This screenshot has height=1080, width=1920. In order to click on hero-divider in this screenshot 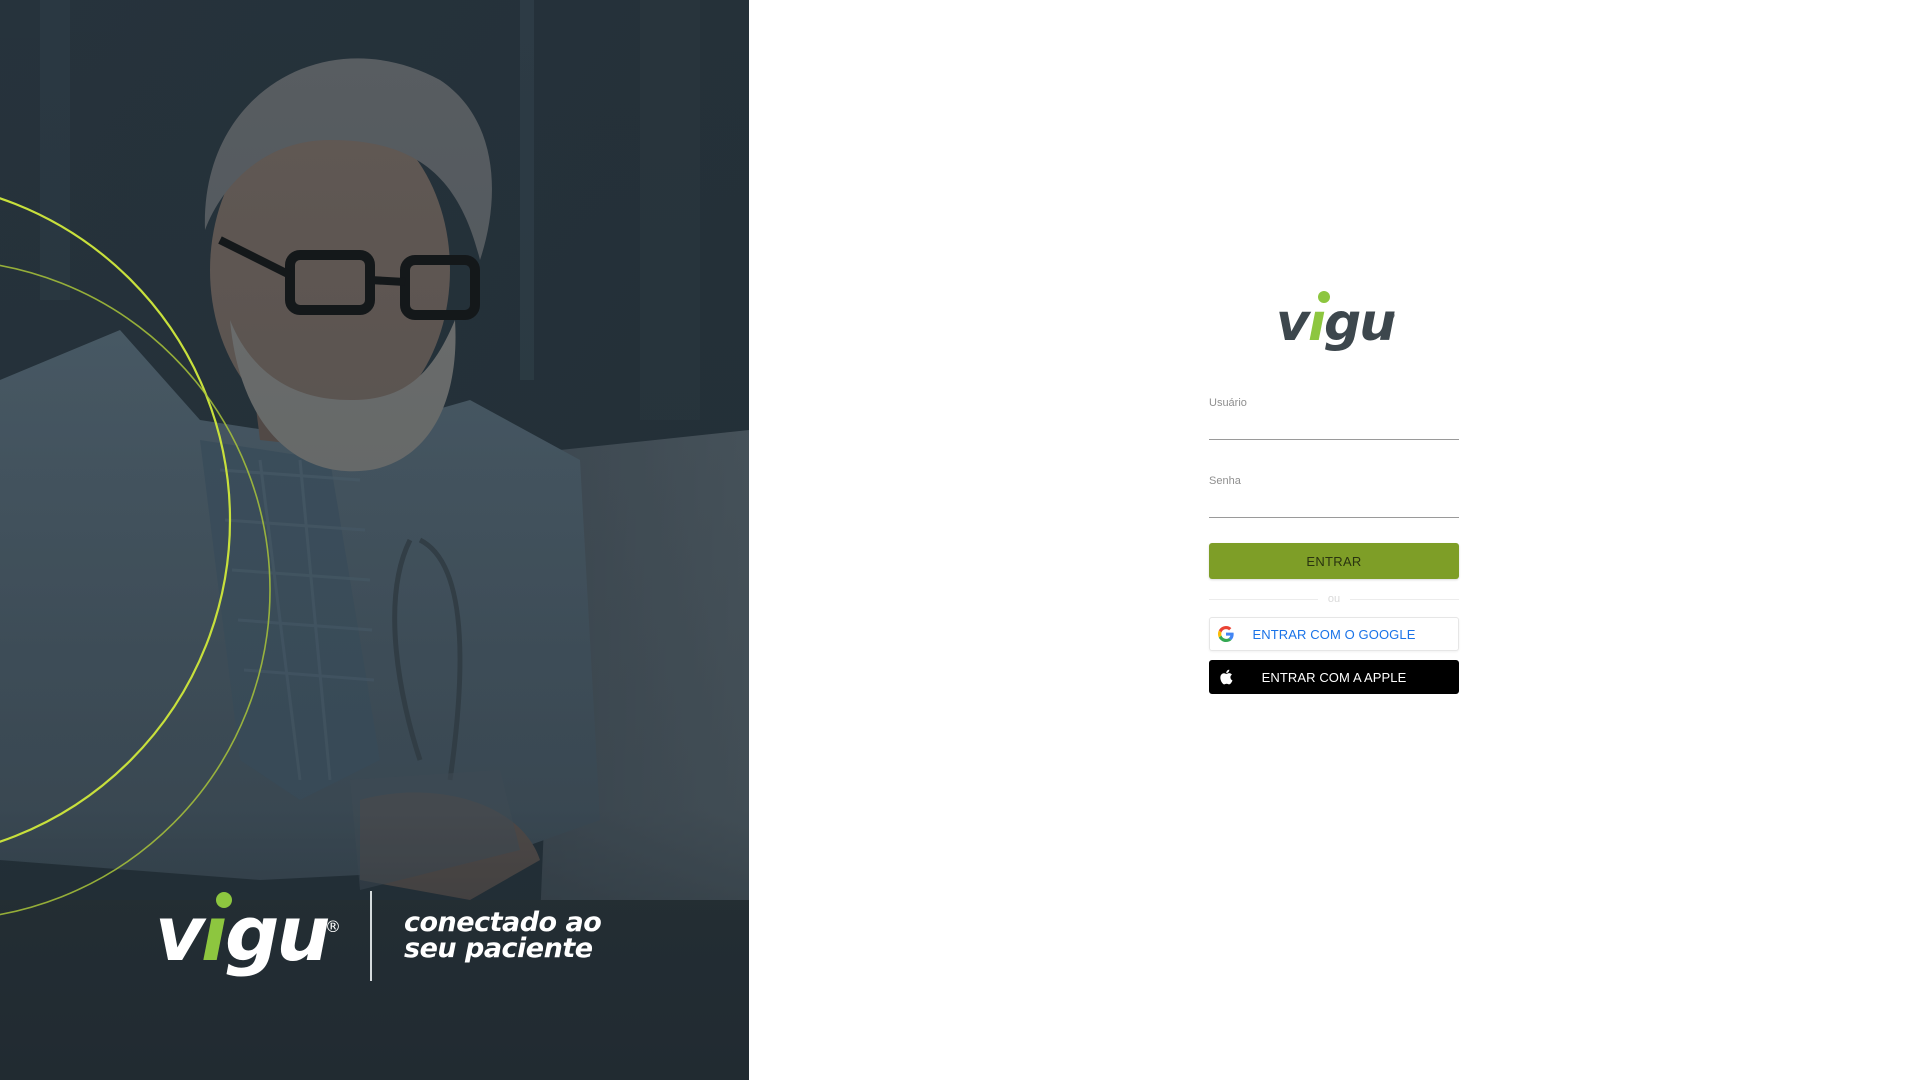, I will do `click(371, 935)`.